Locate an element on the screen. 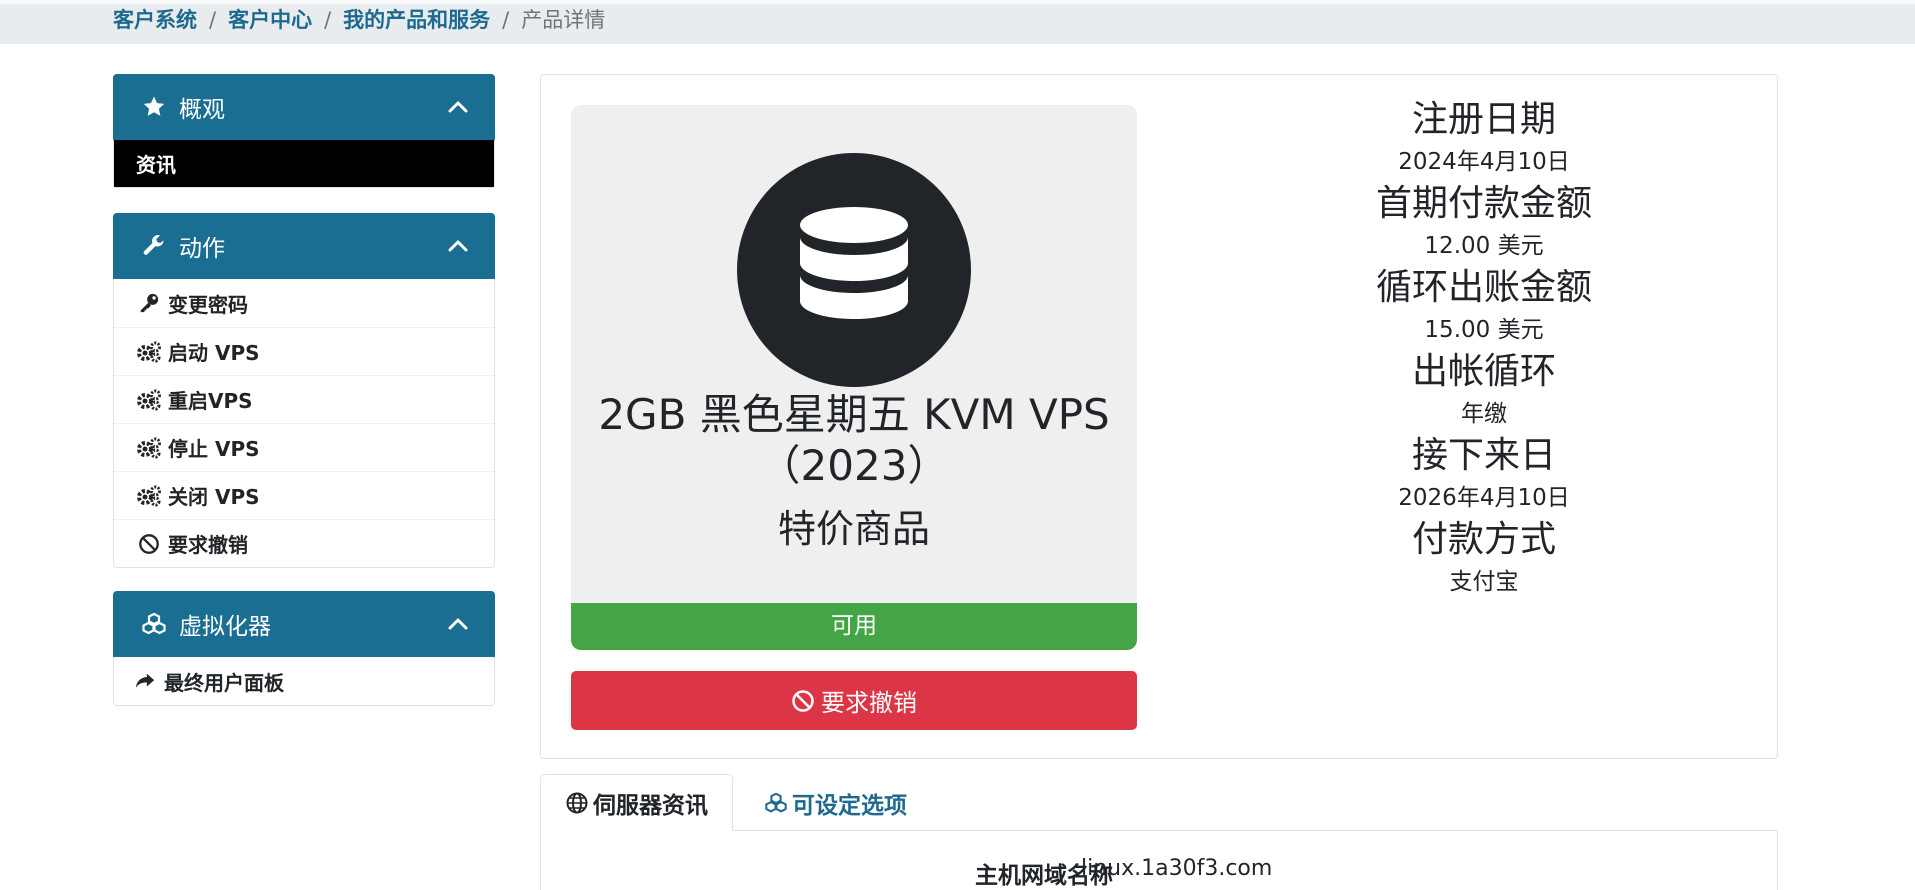  sidebar-panel-overview: 概观 资讯 is located at coordinates (304, 131).